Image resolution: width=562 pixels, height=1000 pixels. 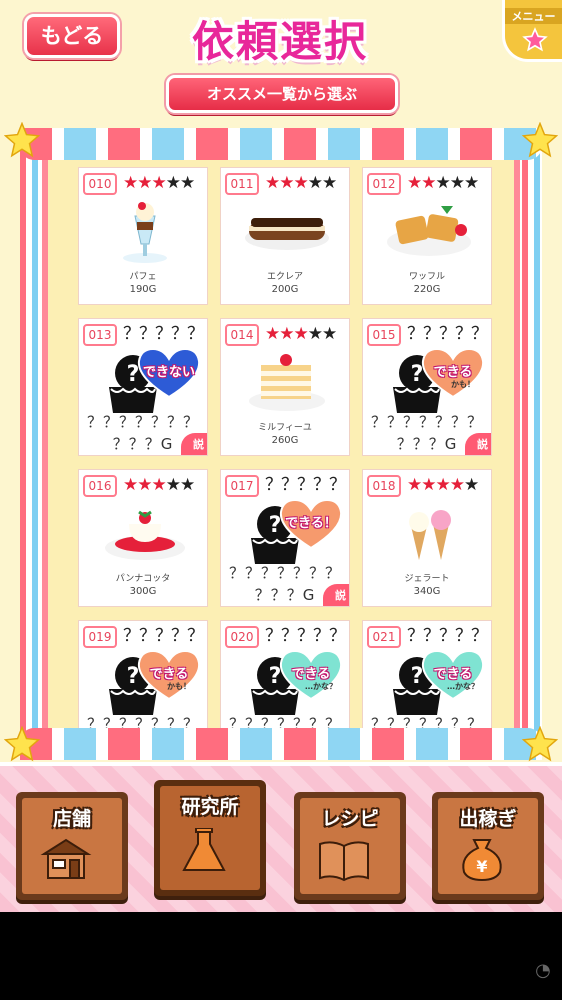 What do you see at coordinates (427, 538) in the screenshot?
I see `request-card: 018 ★★★★★ ジェラート 340G` at bounding box center [427, 538].